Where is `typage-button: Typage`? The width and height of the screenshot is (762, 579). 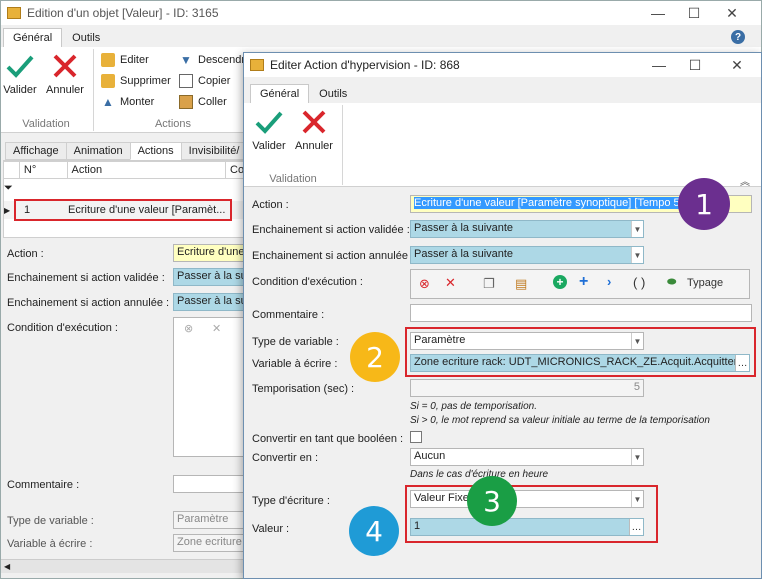 typage-button: Typage is located at coordinates (705, 283).